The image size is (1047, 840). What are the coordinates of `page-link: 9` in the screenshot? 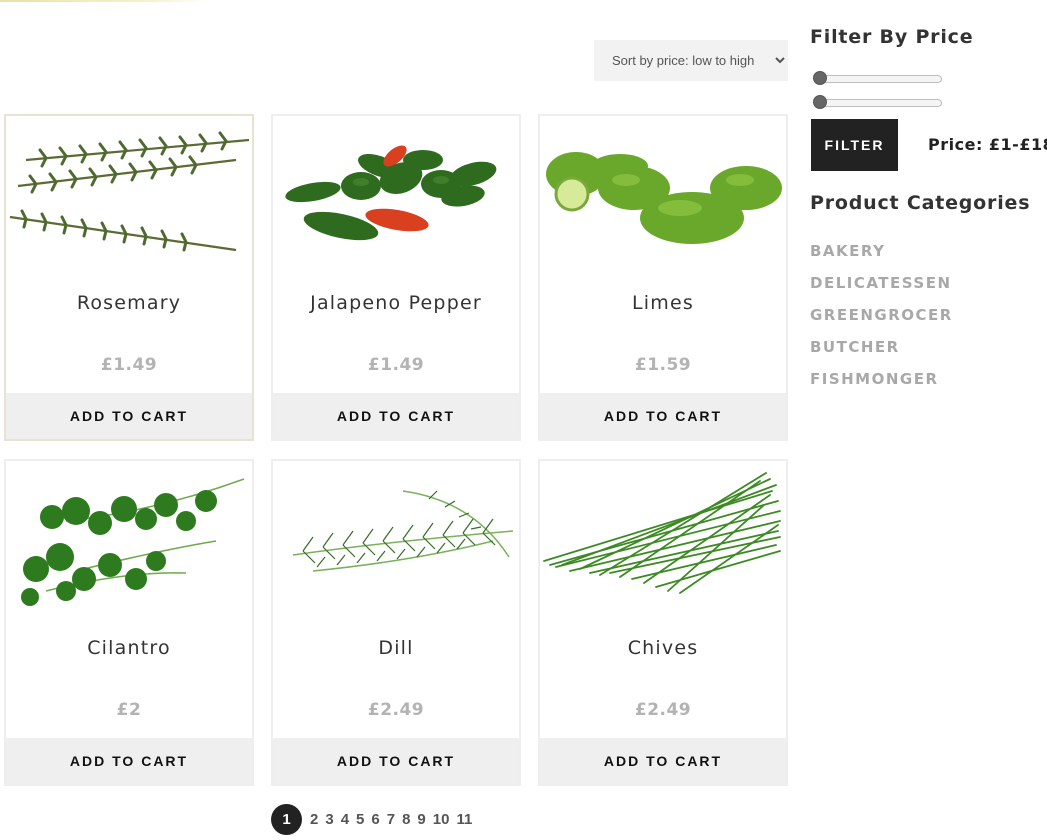 It's located at (421, 819).